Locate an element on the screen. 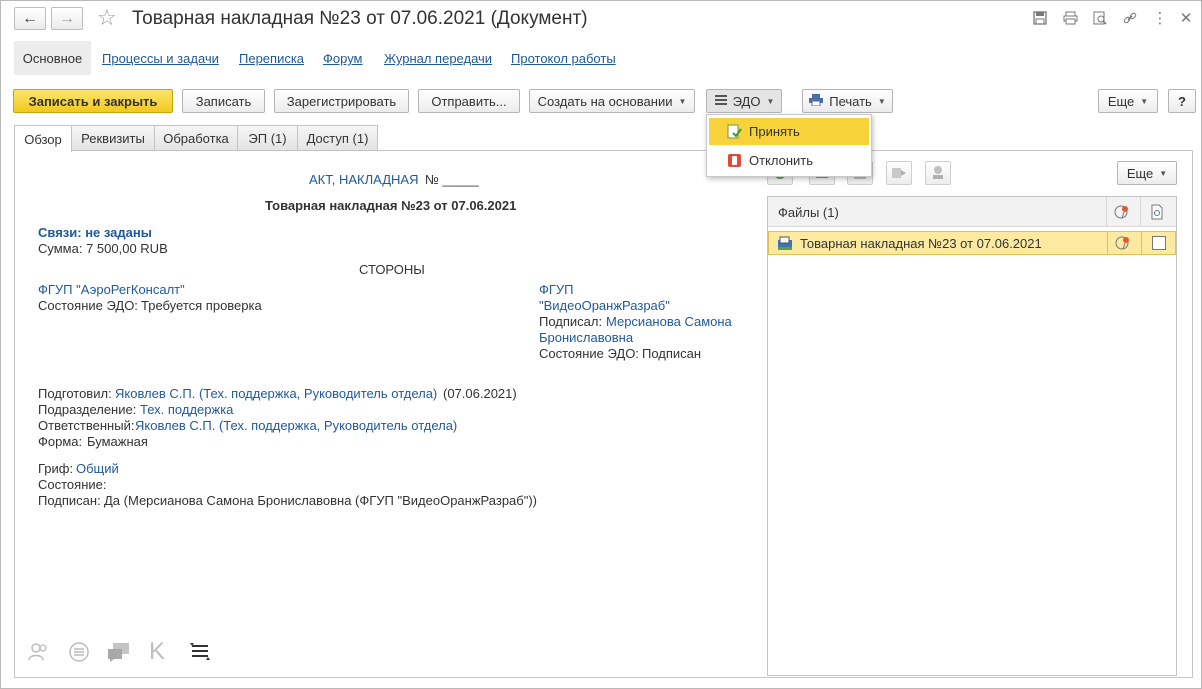 The height and width of the screenshot is (689, 1202). party-right-signer-line2: Брониславовна is located at coordinates (586, 337).